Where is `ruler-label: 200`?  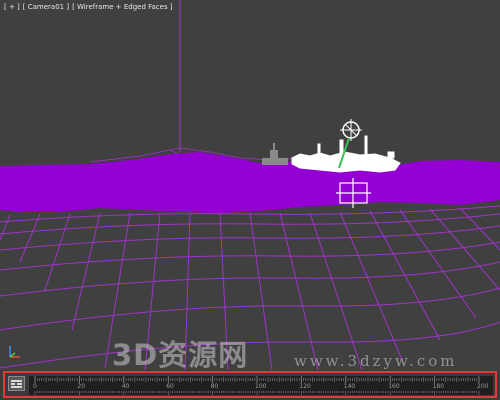
ruler-label: 200 is located at coordinates (483, 386).